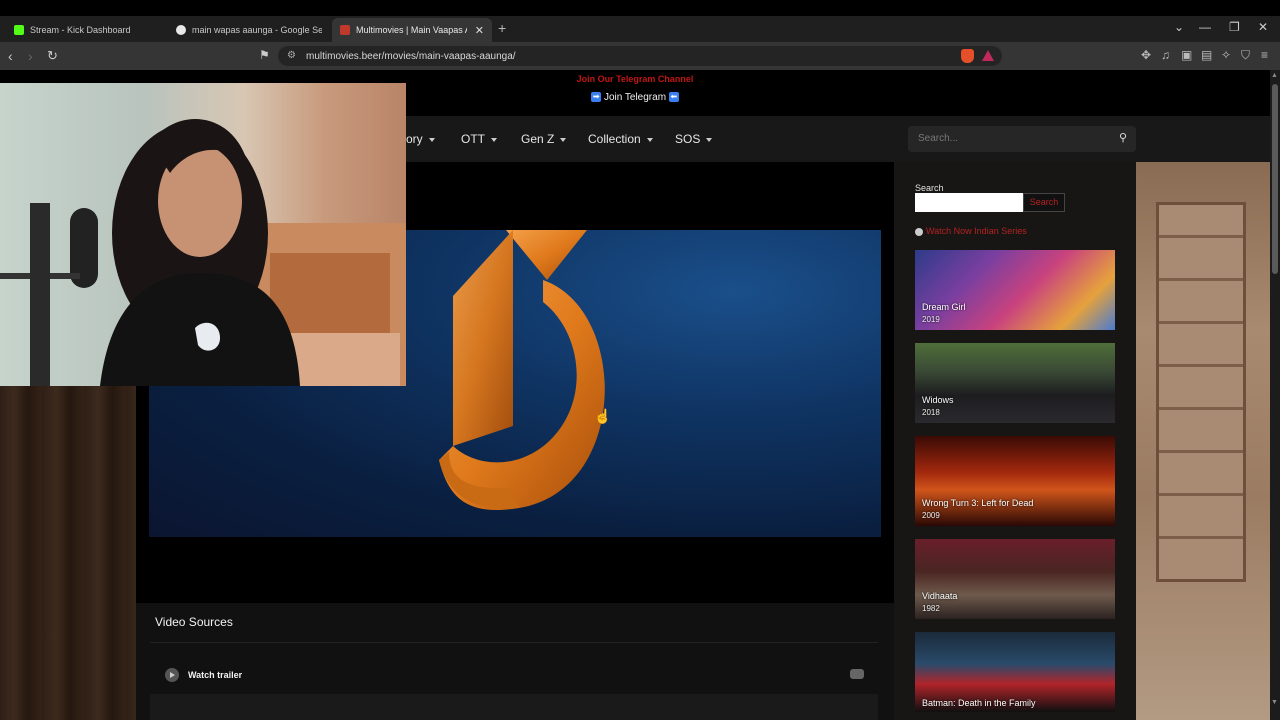 The image size is (1280, 720). Describe the element at coordinates (1015, 672) in the screenshot. I see `movie-card: Batman: Death in the Family` at that location.